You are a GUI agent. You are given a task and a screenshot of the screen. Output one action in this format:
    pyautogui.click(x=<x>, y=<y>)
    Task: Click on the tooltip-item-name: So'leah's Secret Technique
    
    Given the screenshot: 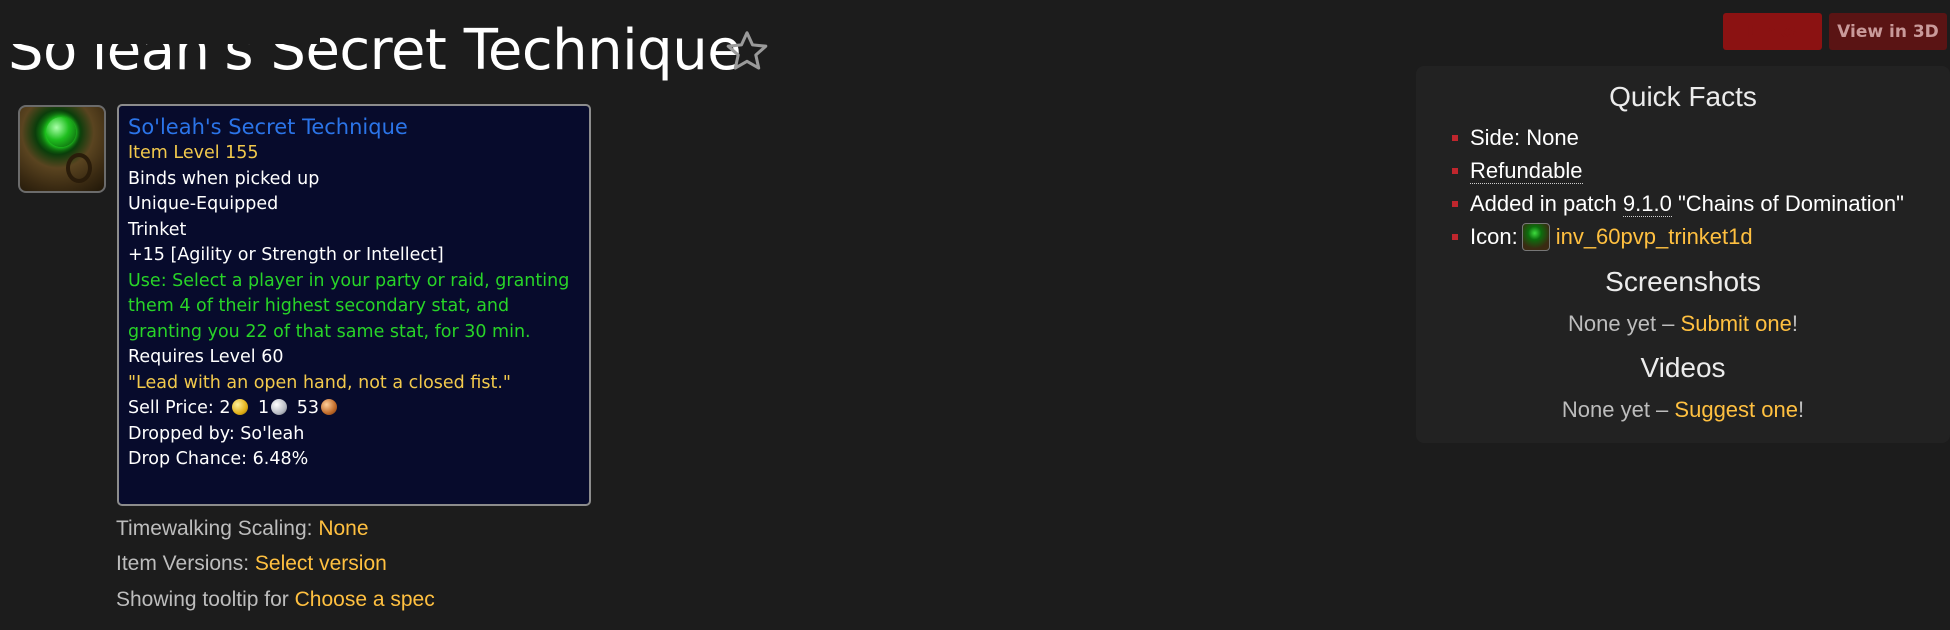 What is the action you would take?
    pyautogui.click(x=268, y=127)
    